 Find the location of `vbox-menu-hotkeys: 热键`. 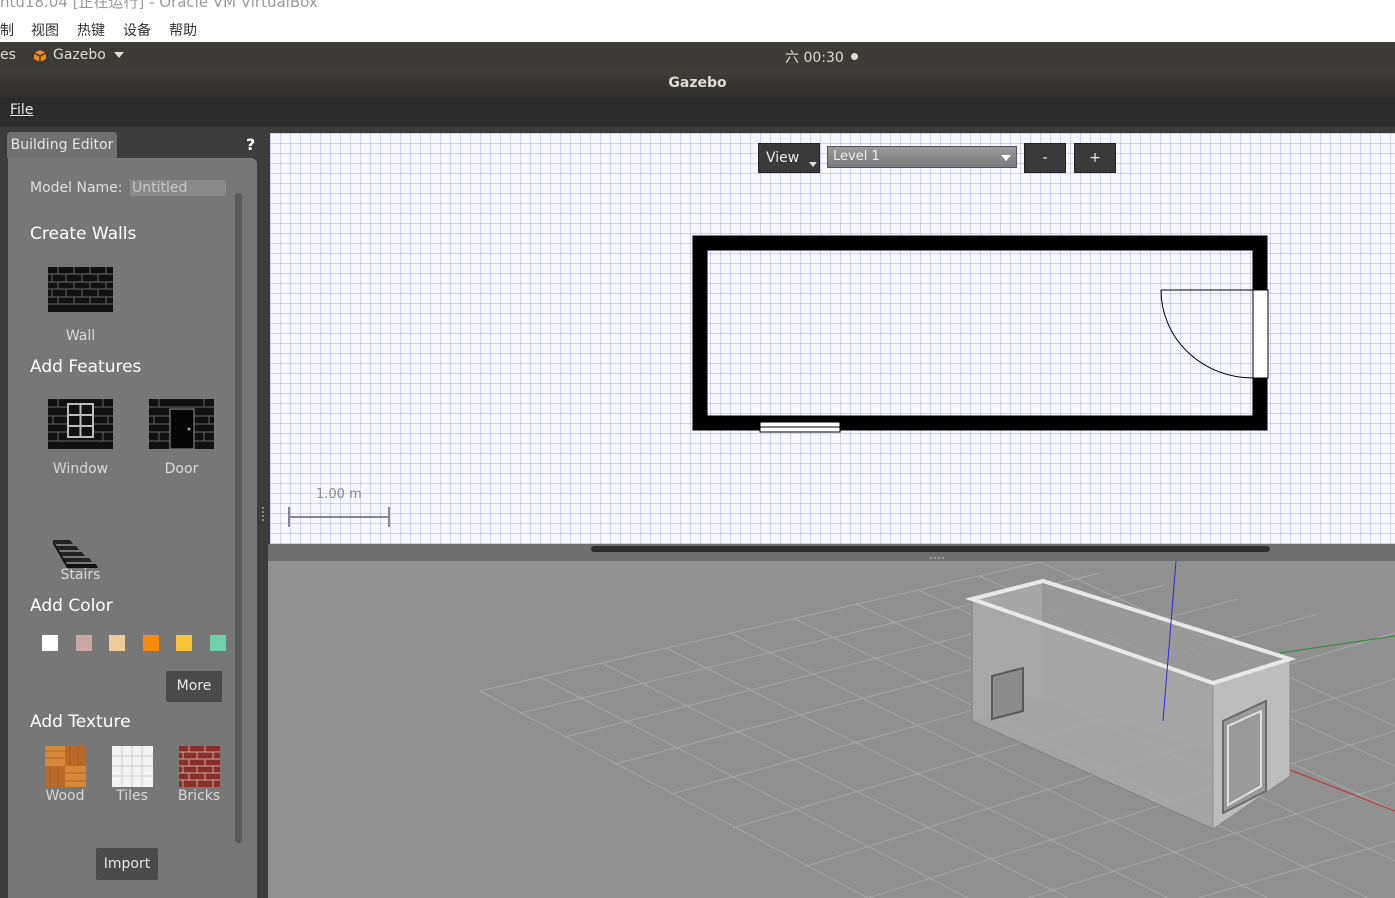

vbox-menu-hotkeys: 热键 is located at coordinates (91, 30).